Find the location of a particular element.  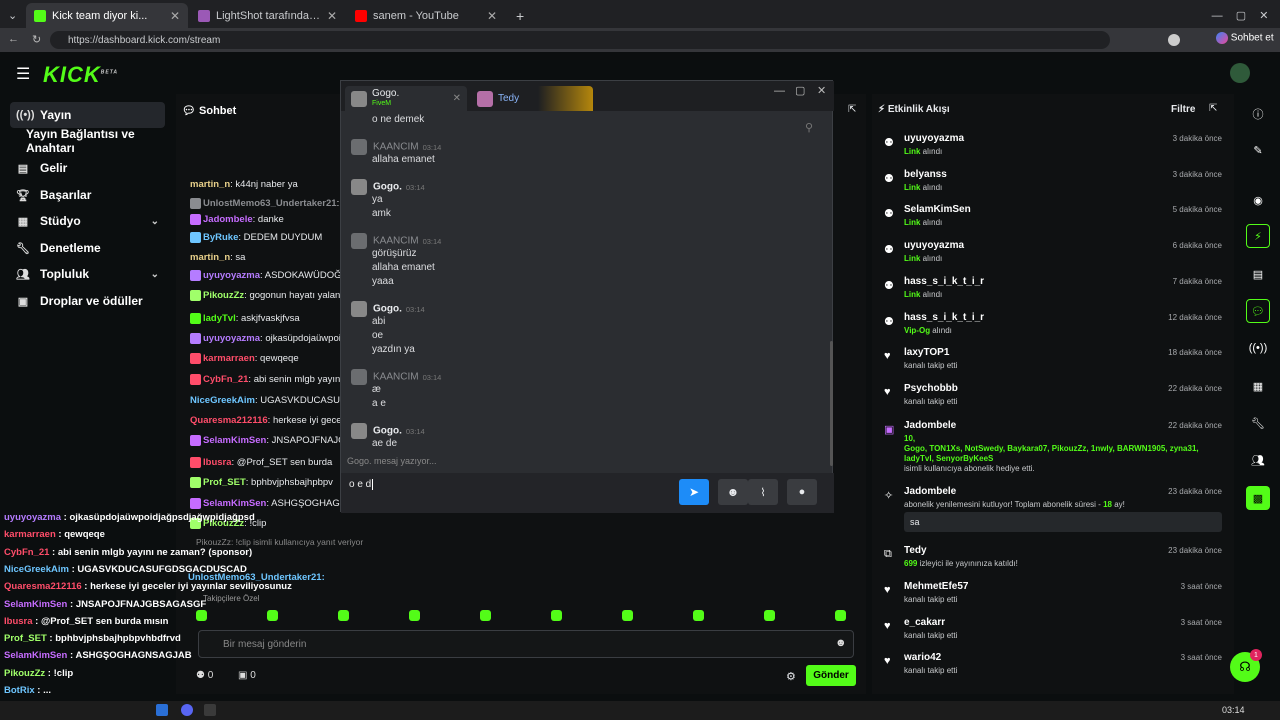

new-tab-icon: + is located at coordinates (519, 15).